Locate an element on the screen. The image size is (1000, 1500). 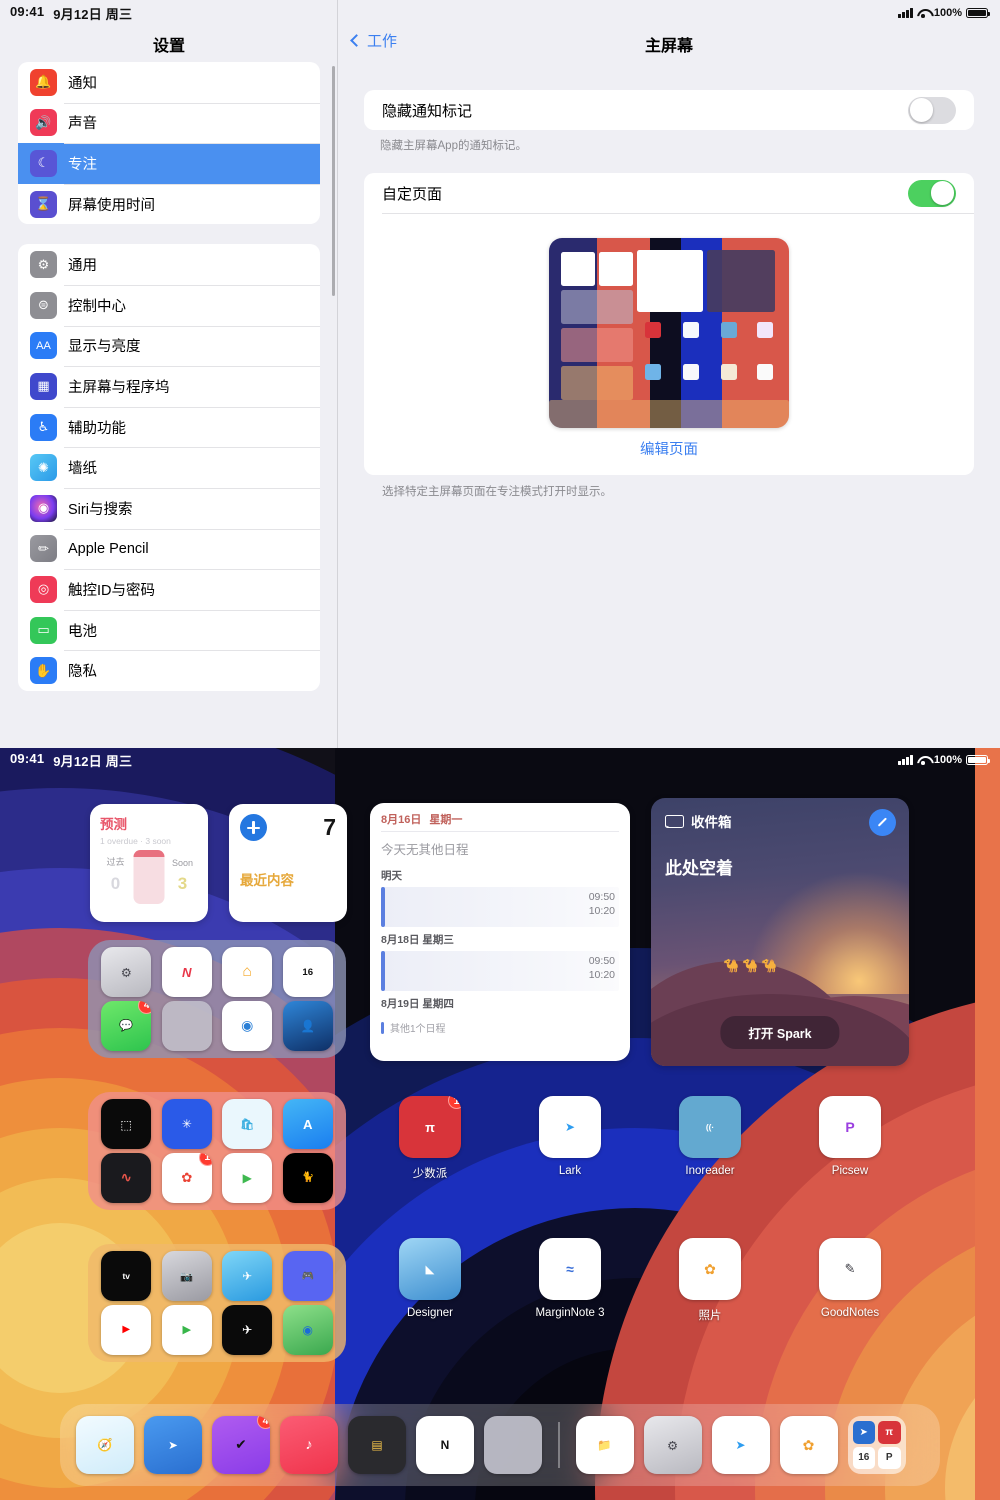
affinity-designer-icon: ◣ is located at coordinates (430, 1269).